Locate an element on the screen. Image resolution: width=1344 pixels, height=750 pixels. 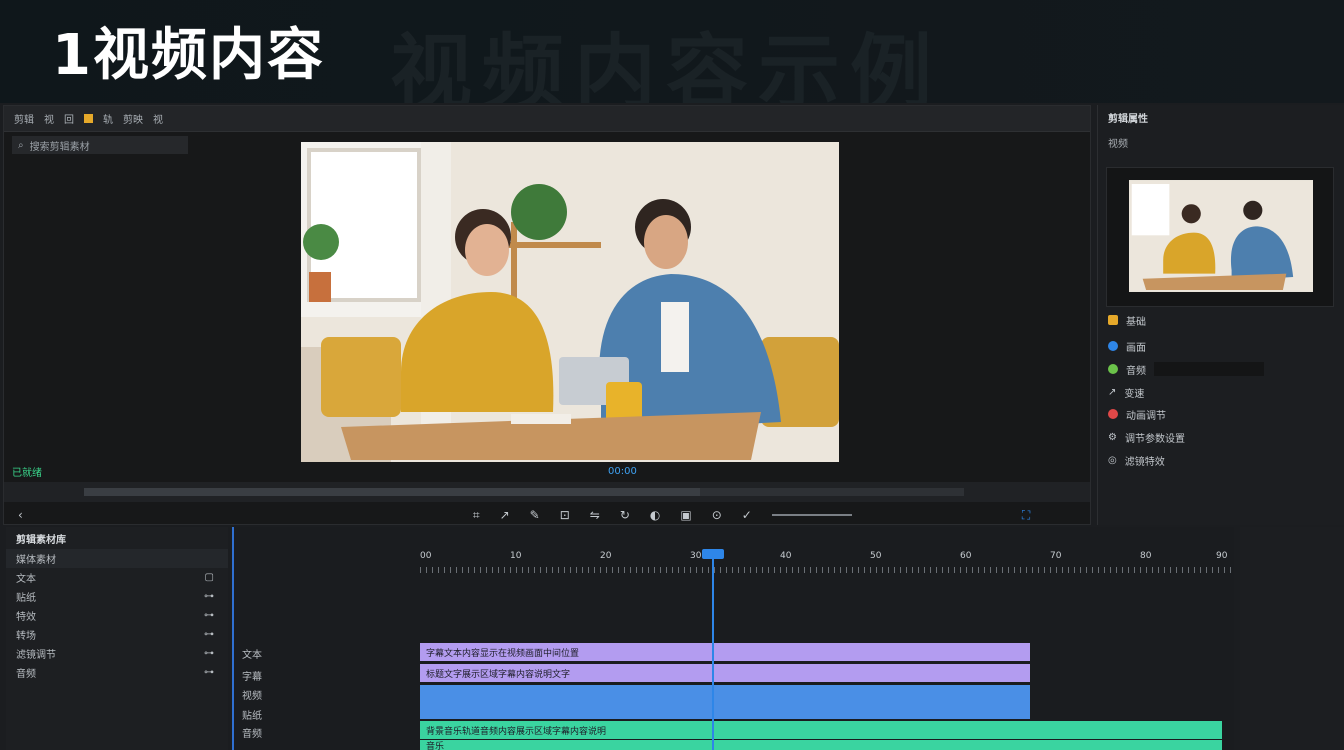
library-label: 贴纸 is located at coordinates (26, 598).